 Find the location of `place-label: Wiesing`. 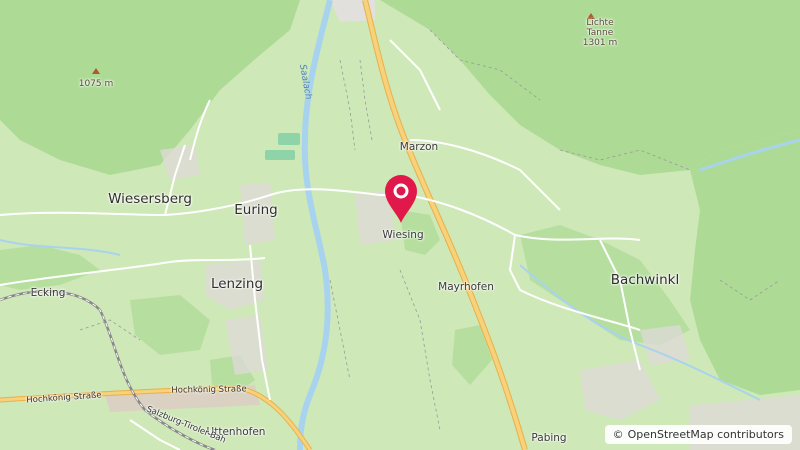

place-label: Wiesing is located at coordinates (403, 235).